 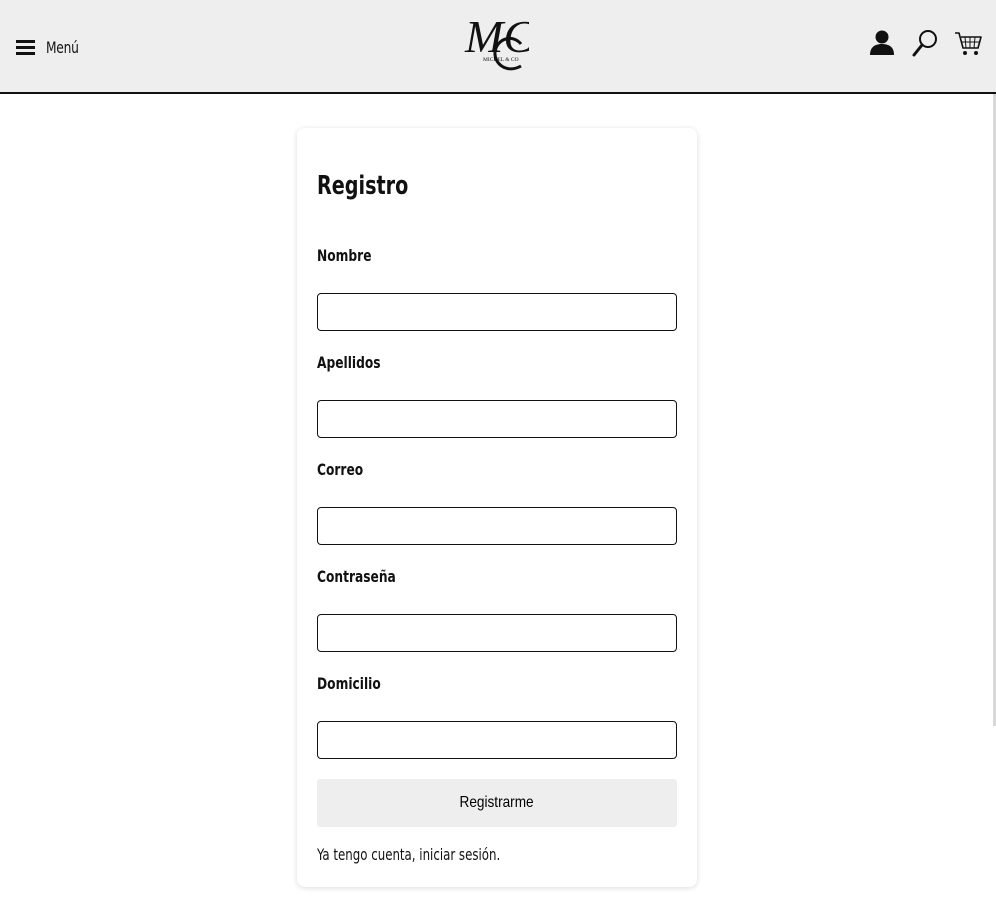 I want to click on brand-logo: MC MICHEL & CO, so click(x=496, y=43).